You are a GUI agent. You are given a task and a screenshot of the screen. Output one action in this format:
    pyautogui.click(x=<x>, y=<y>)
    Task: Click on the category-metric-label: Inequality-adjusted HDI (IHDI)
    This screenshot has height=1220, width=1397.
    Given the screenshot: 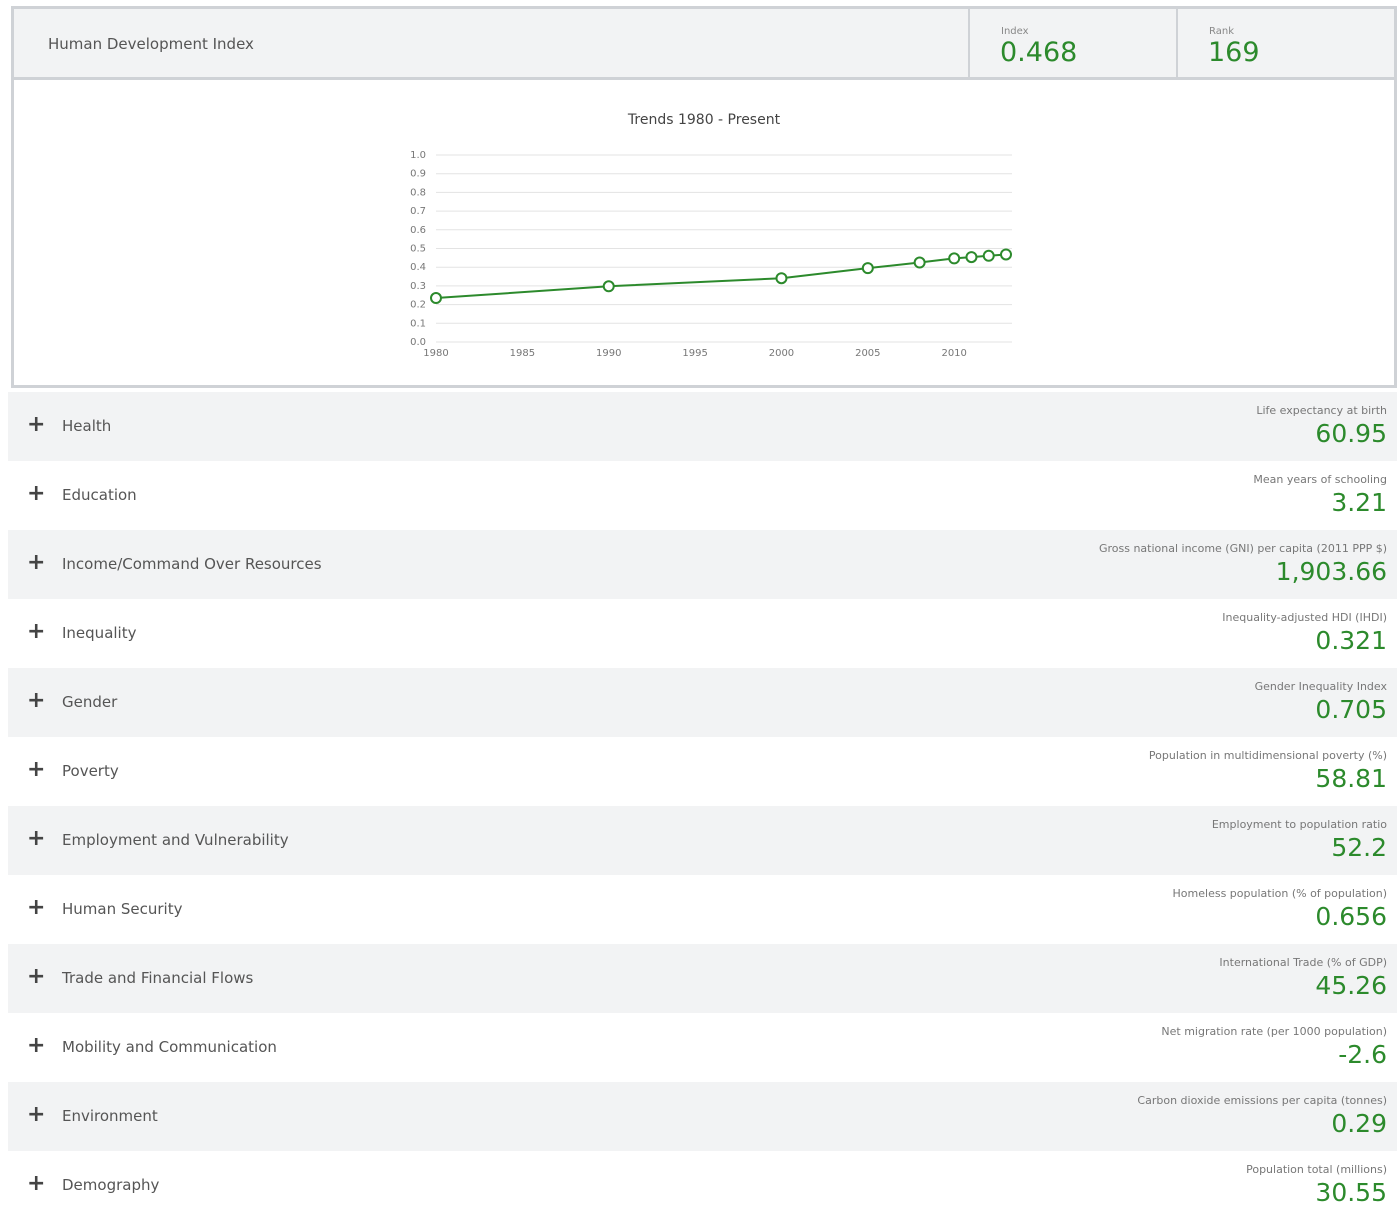 What is the action you would take?
    pyautogui.click(x=1304, y=617)
    